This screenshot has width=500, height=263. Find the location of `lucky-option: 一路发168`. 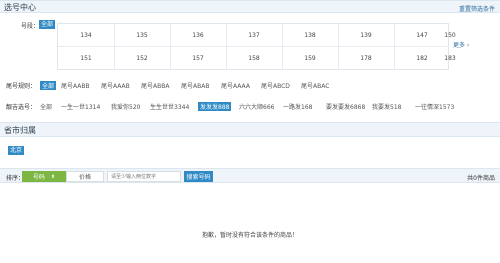

lucky-option: 一路发168 is located at coordinates (297, 106).